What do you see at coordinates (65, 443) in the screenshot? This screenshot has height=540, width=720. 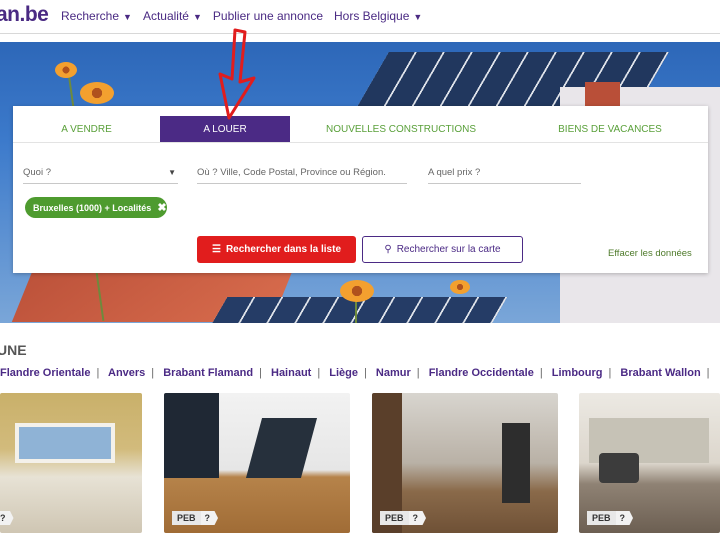 I see `window` at bounding box center [65, 443].